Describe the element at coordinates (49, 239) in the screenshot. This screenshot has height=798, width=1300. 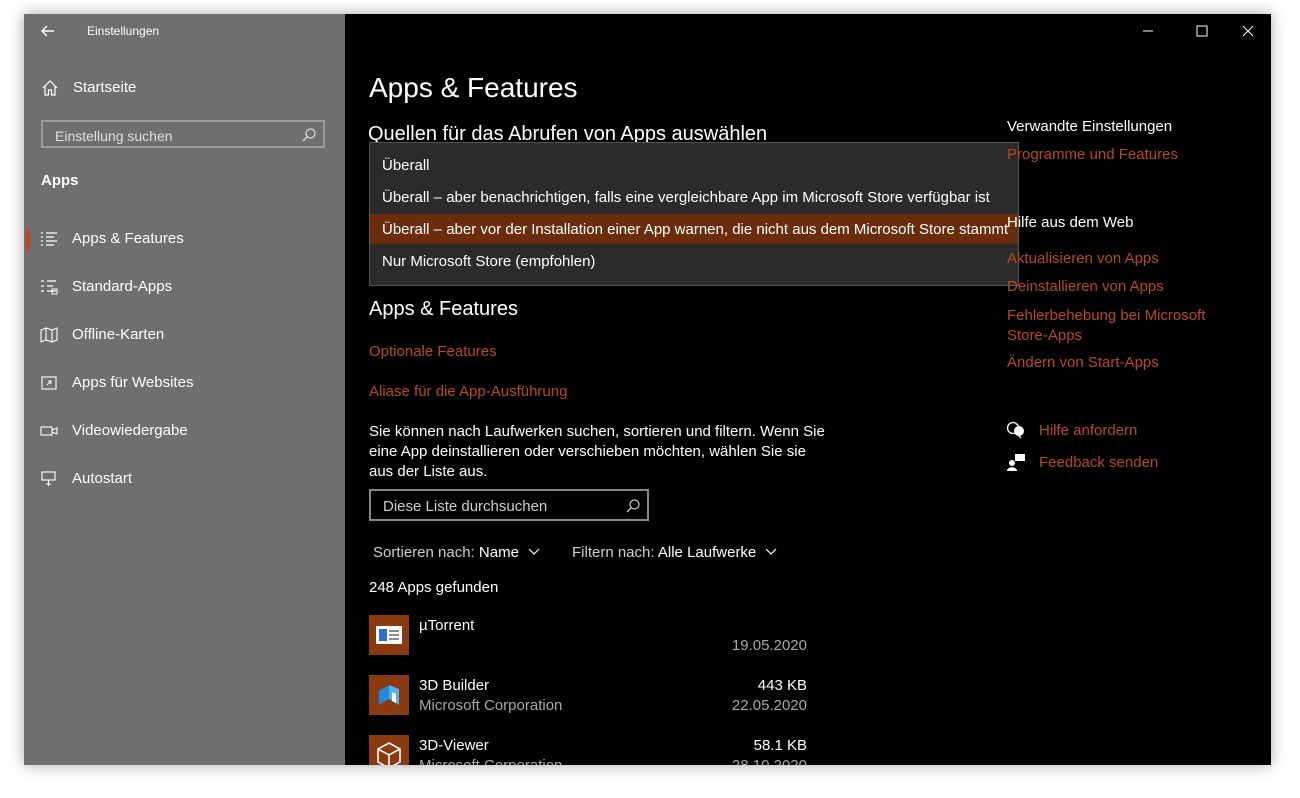
I see `list-icon` at that location.